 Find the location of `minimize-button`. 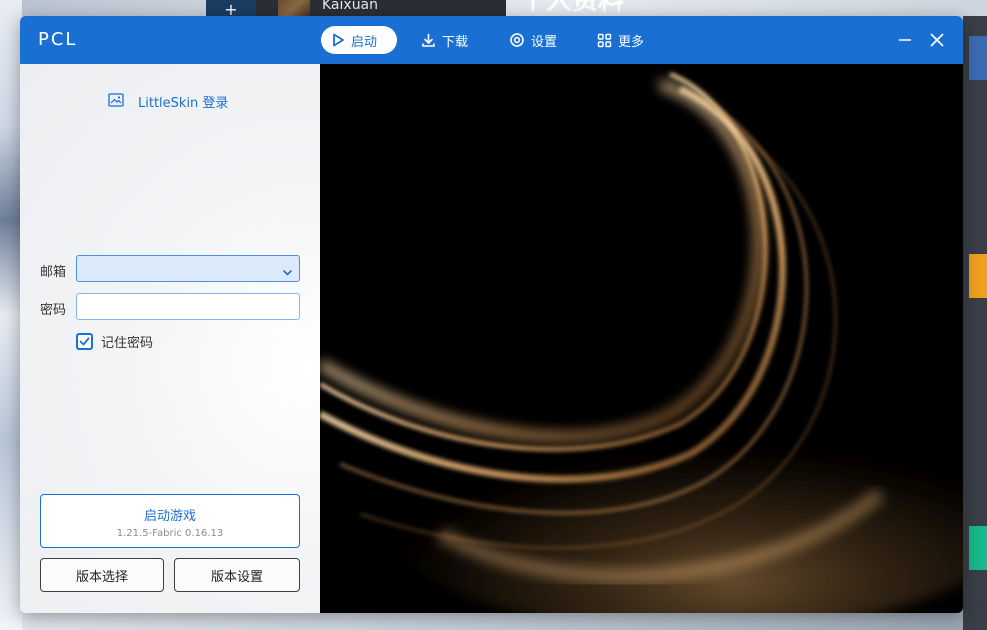

minimize-button is located at coordinates (905, 41).